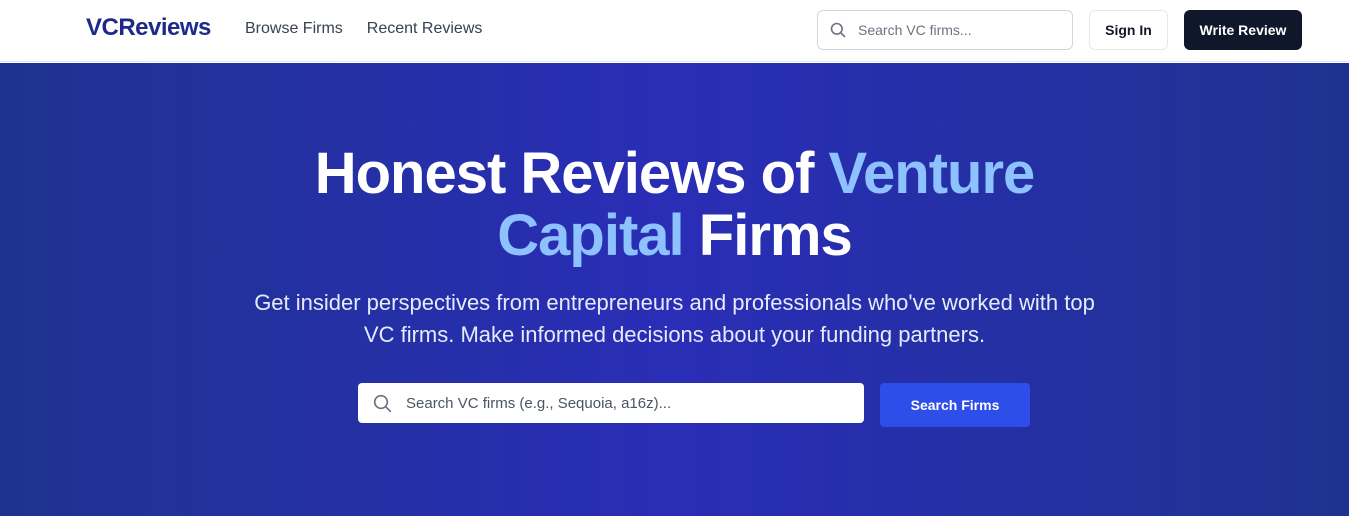  What do you see at coordinates (635, 403) in the screenshot?
I see `hero-search-input` at bounding box center [635, 403].